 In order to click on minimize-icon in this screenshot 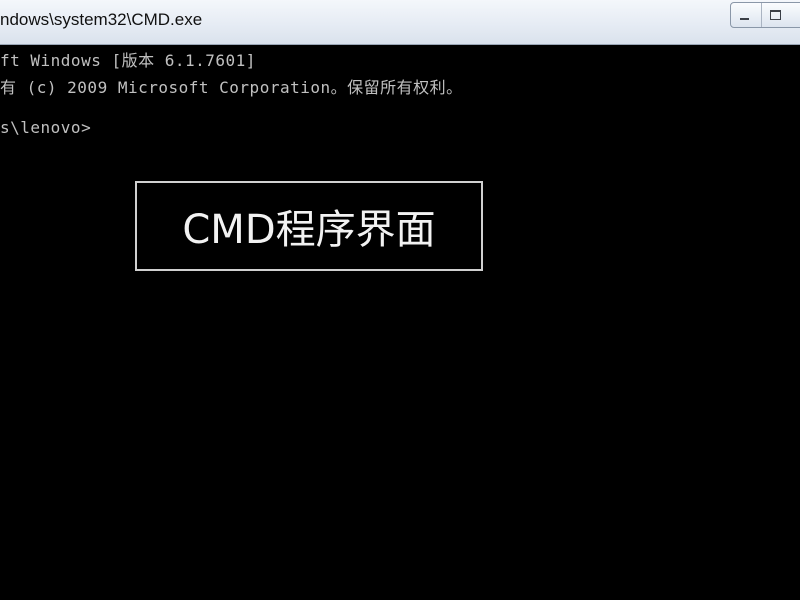, I will do `click(745, 15)`.